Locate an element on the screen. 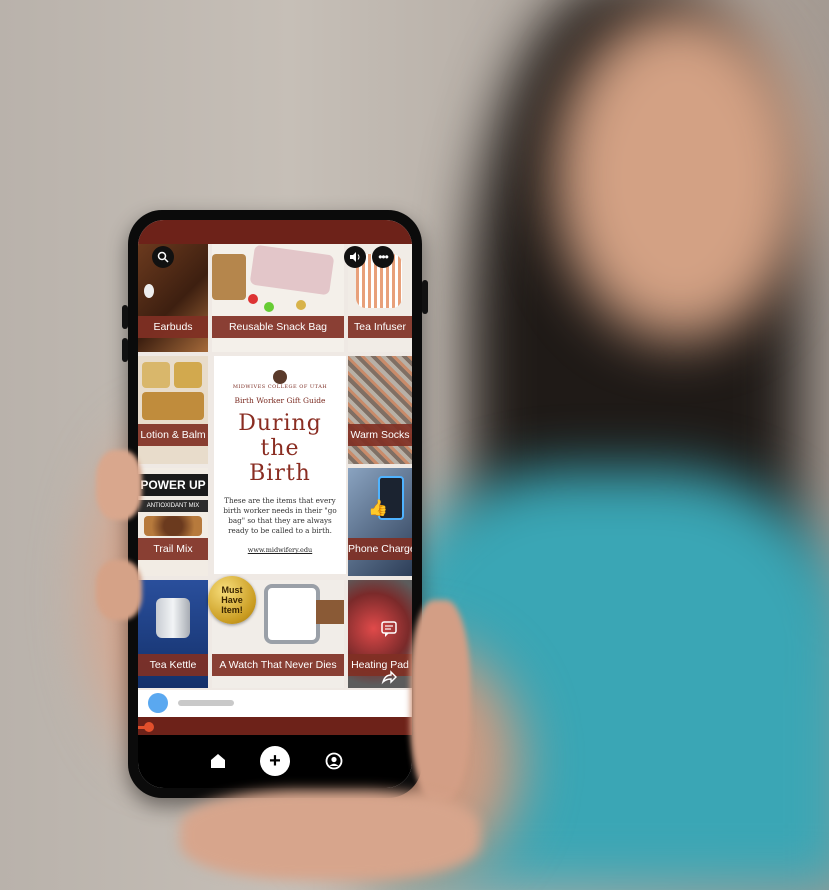  trail-mix-shape is located at coordinates (173, 526).